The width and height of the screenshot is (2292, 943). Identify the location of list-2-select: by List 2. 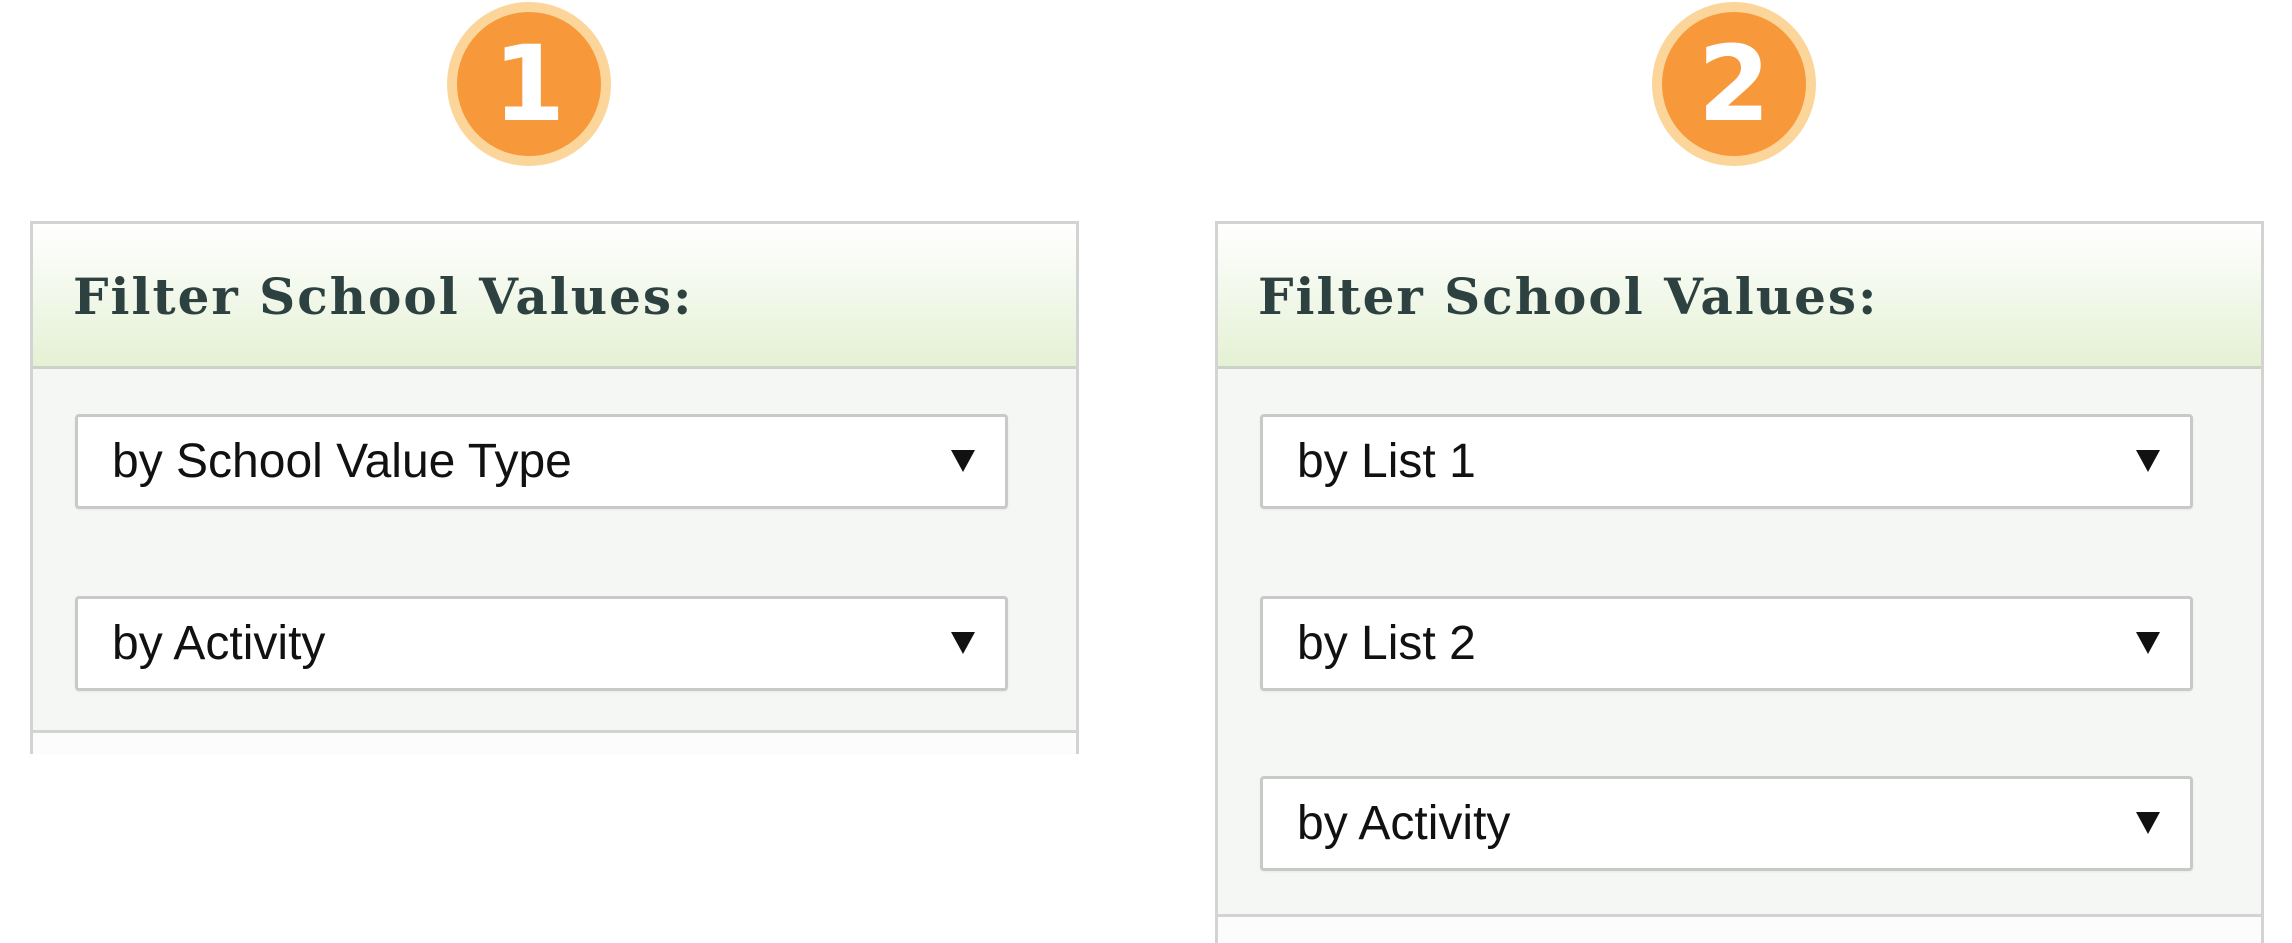
(1726, 643).